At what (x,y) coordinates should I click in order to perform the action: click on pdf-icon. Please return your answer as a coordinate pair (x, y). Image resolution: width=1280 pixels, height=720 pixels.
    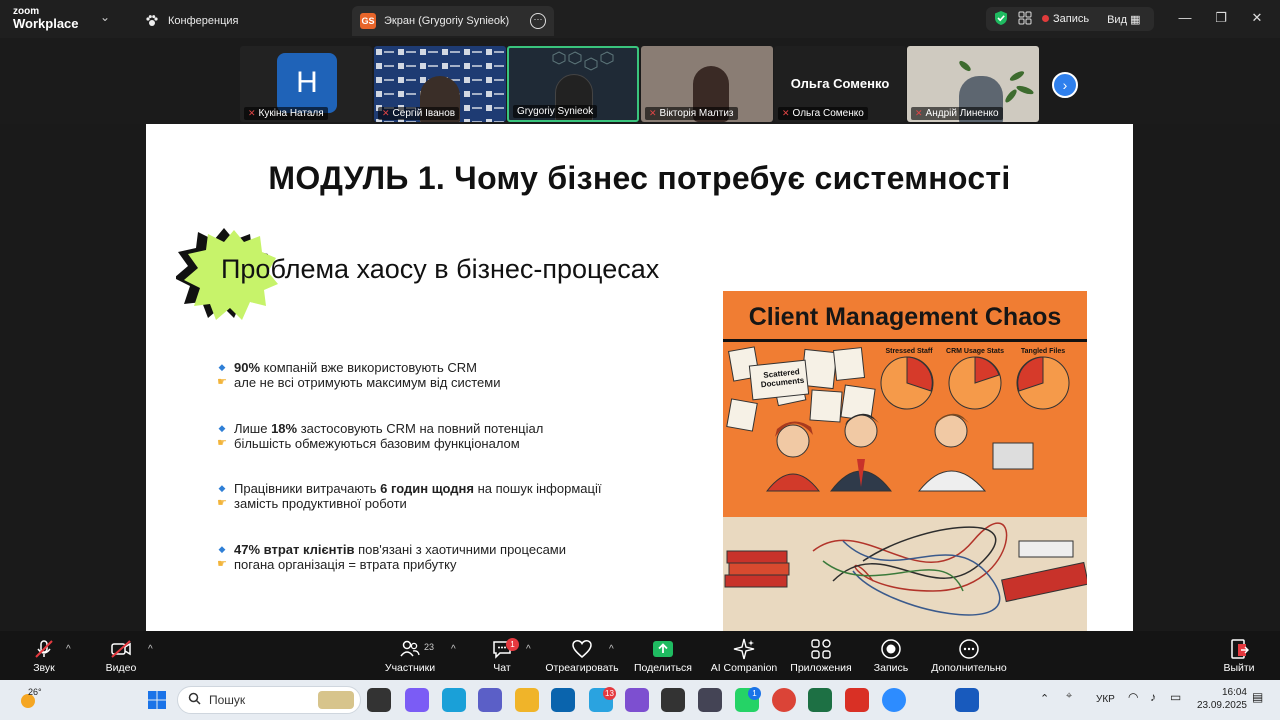
    Looking at the image, I should click on (857, 700).